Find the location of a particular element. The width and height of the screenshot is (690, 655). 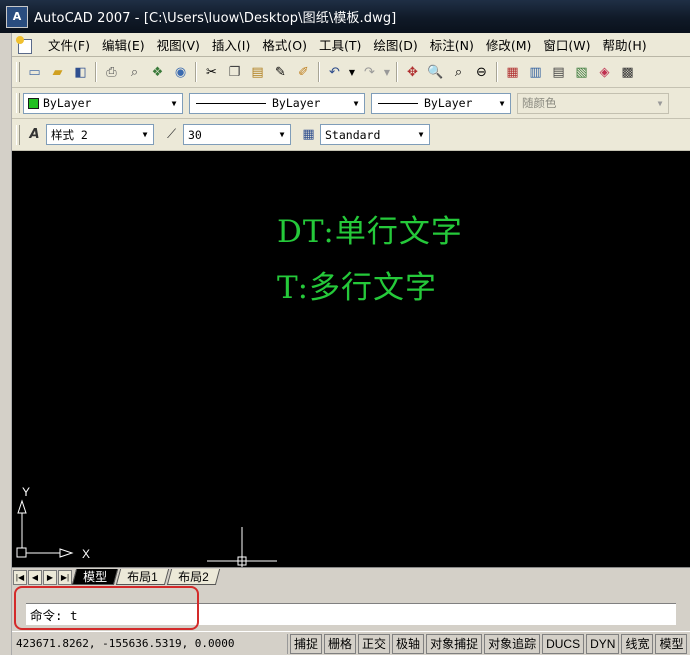

properties-toolbar: ByLayer ▼ ByLayer ▼ ByLayer ▼ 随颜色 ▼ is located at coordinates (351, 103).